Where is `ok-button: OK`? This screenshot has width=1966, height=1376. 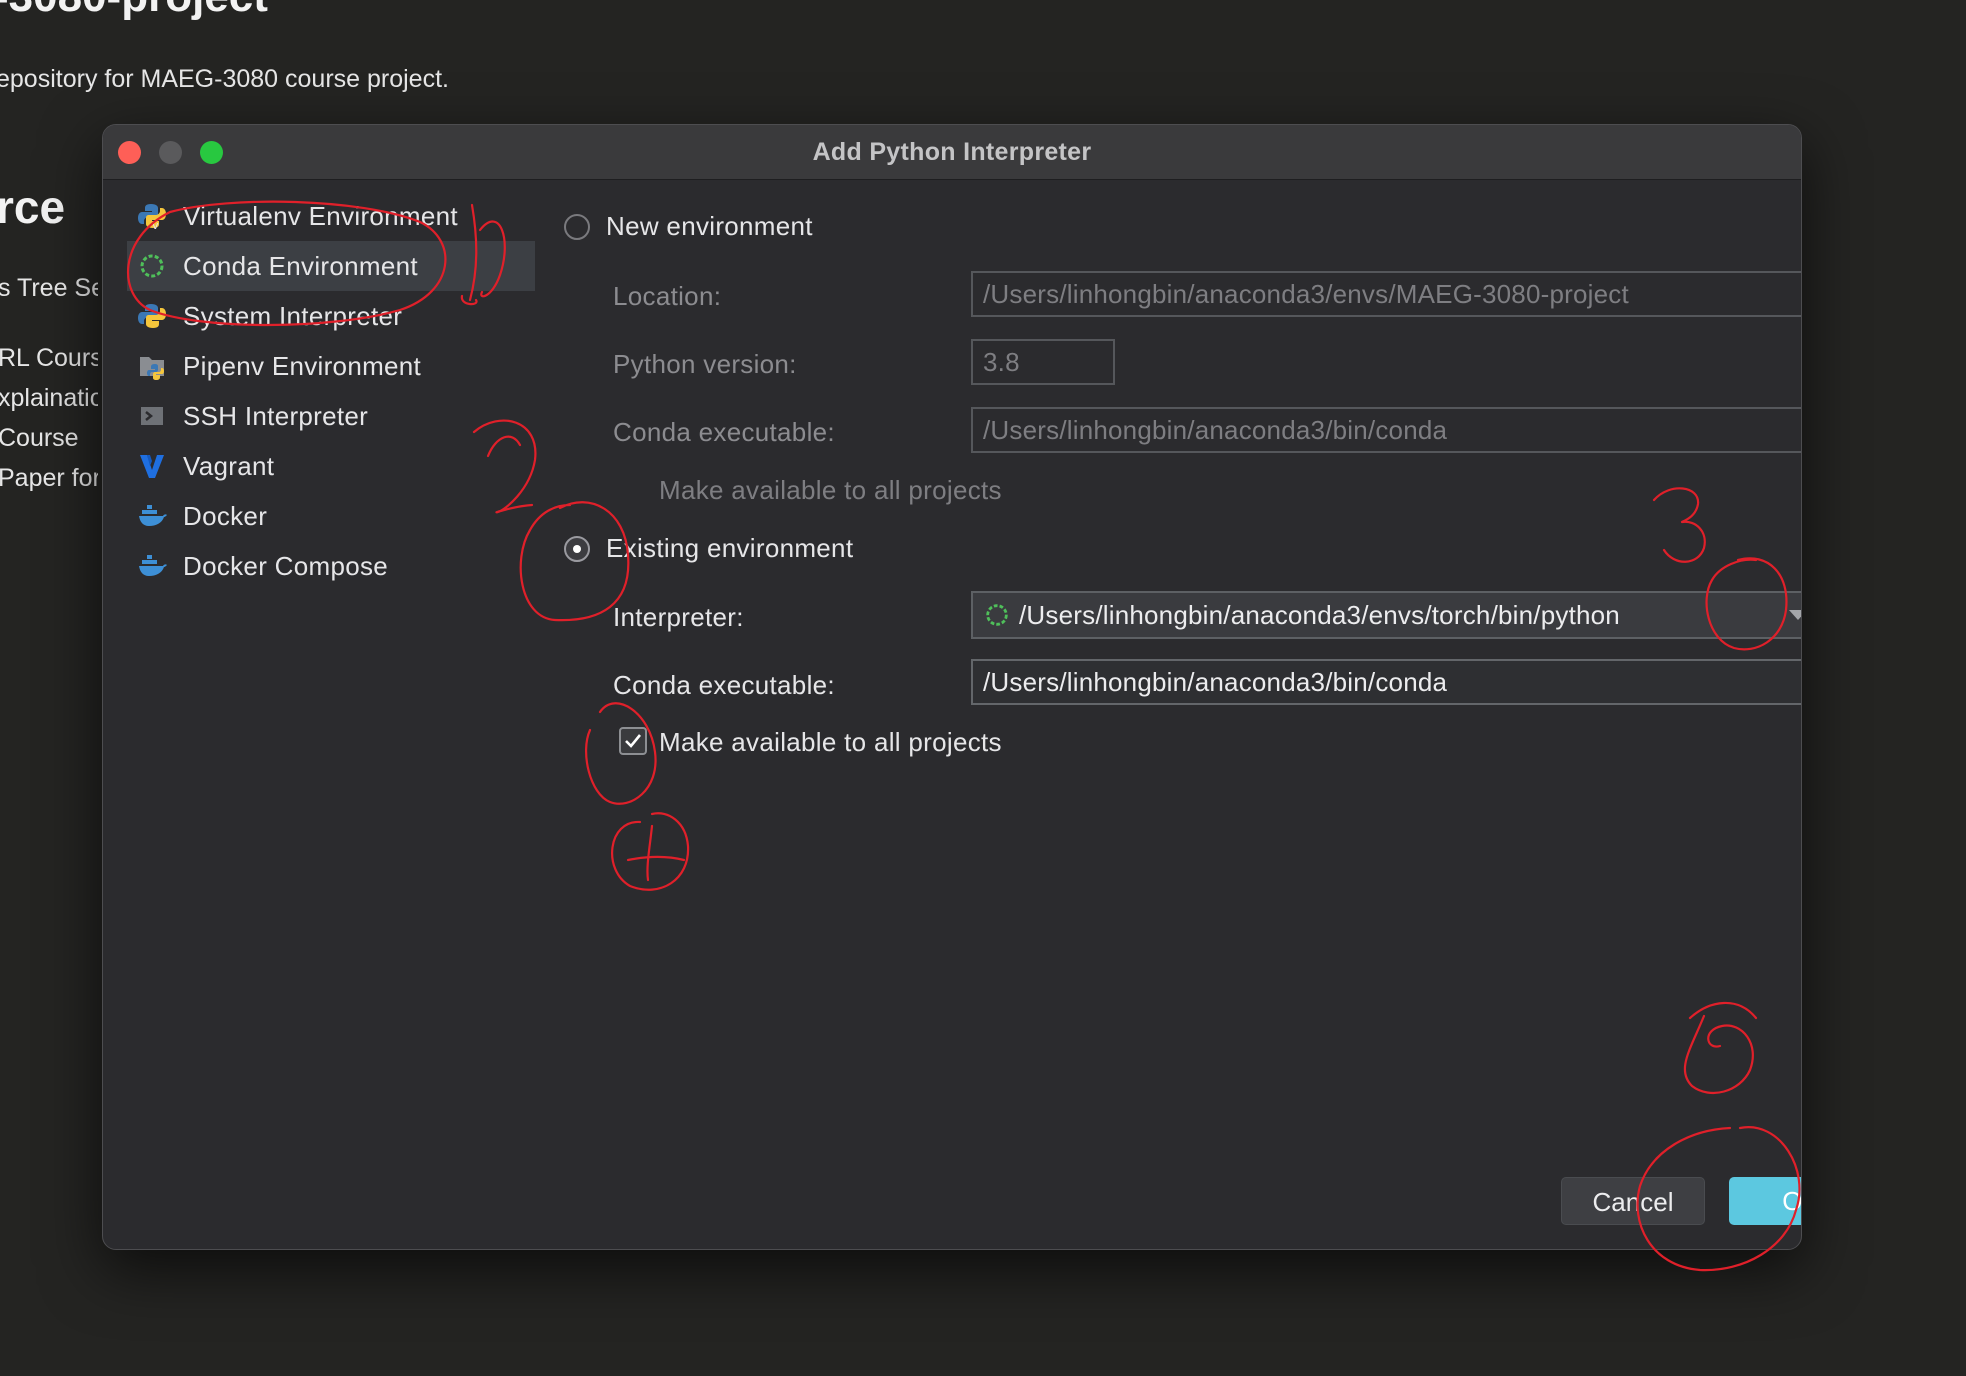 ok-button: OK is located at coordinates (1765, 1201).